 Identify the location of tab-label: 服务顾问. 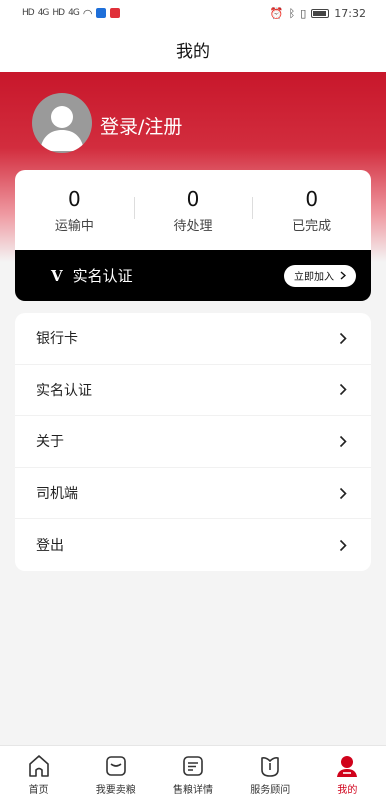
(270, 790).